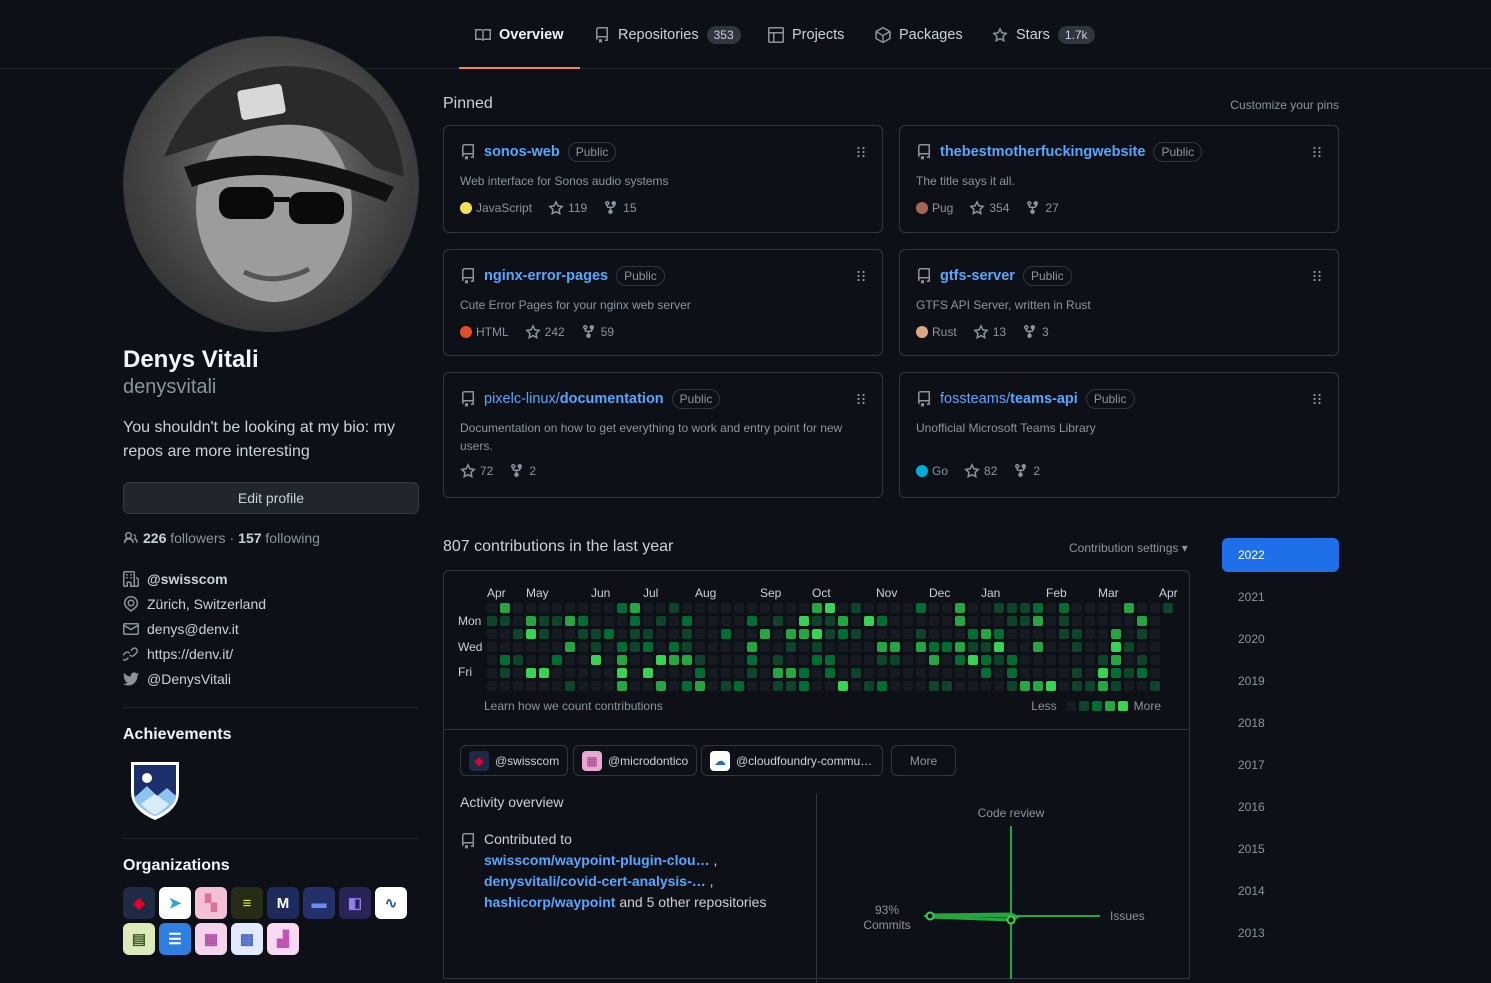  What do you see at coordinates (980, 471) in the screenshot?
I see `repo-stars: 82` at bounding box center [980, 471].